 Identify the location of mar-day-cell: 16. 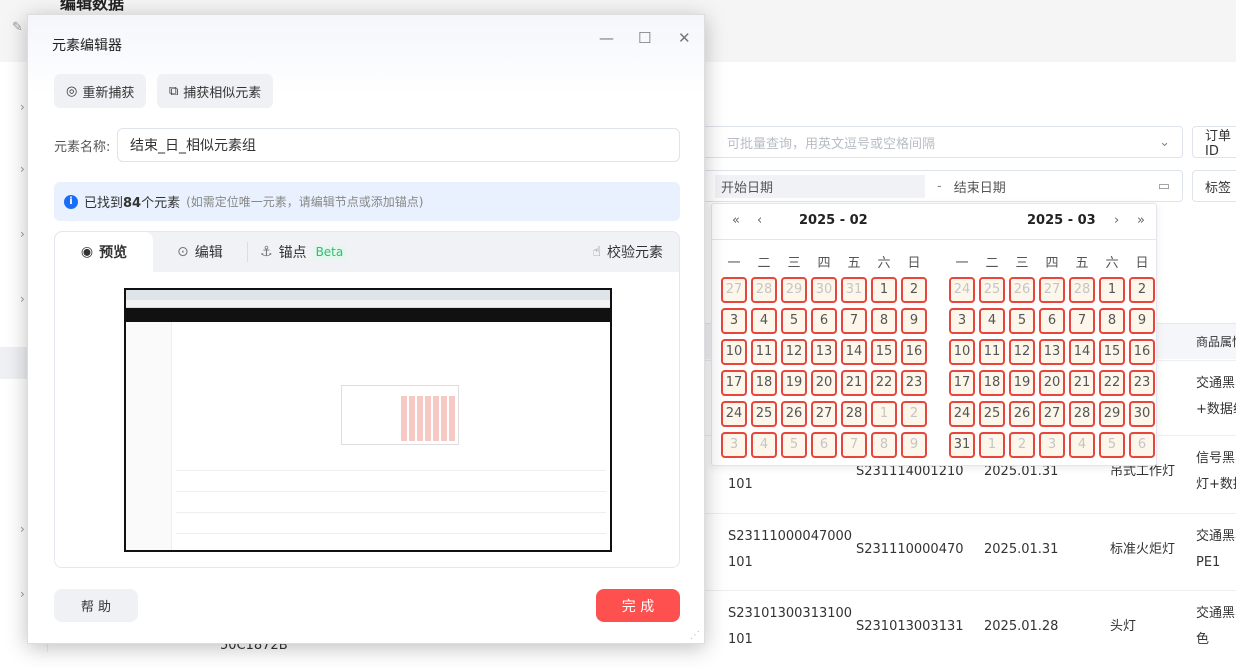
(1142, 352).